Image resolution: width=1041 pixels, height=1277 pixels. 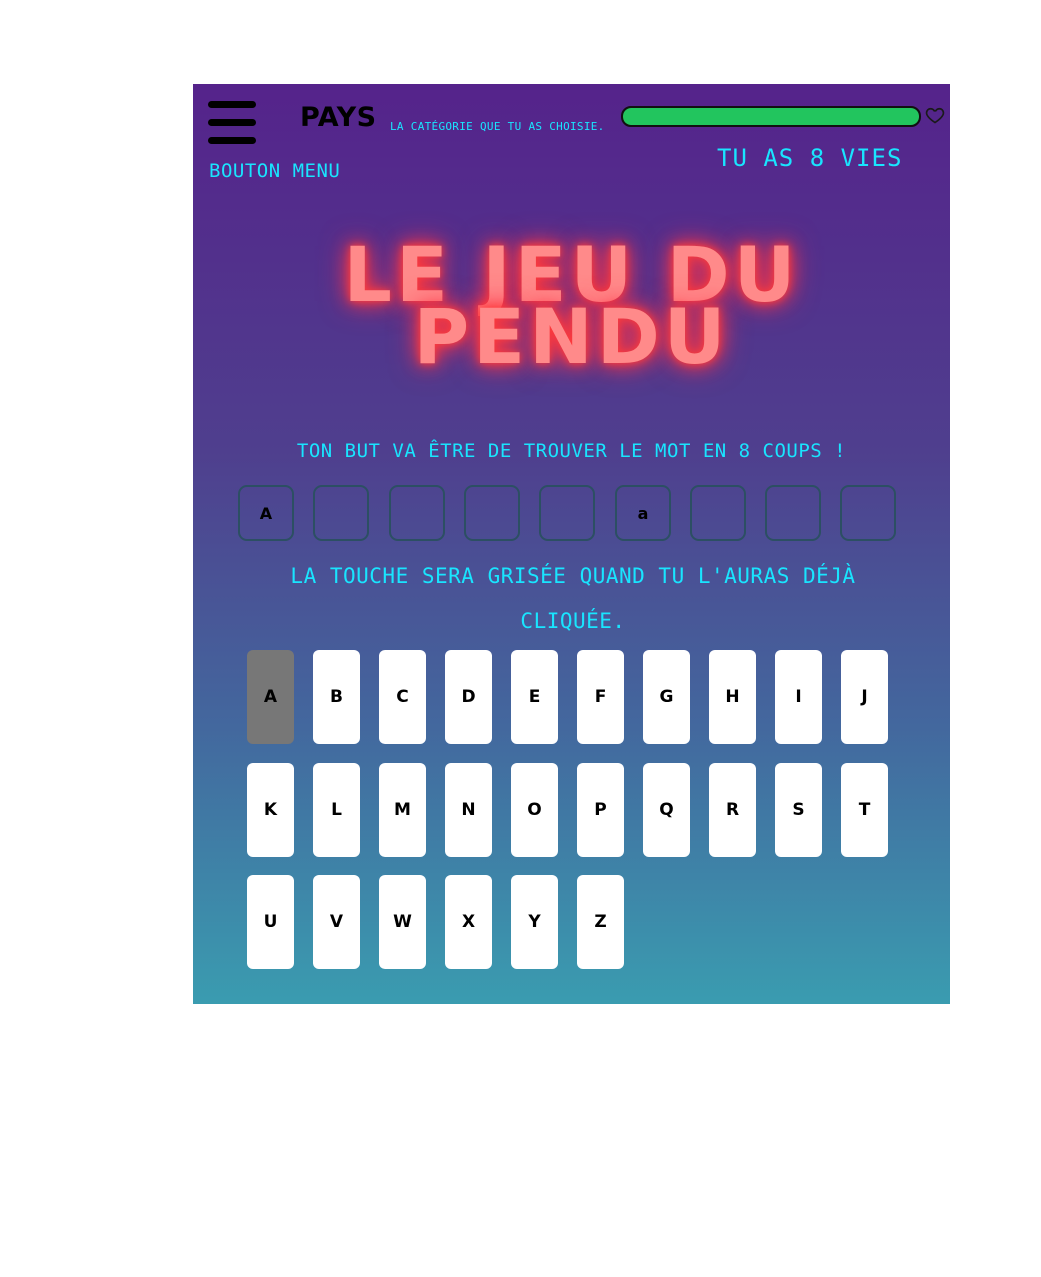 I want to click on key-l: L, so click(x=336, y=810).